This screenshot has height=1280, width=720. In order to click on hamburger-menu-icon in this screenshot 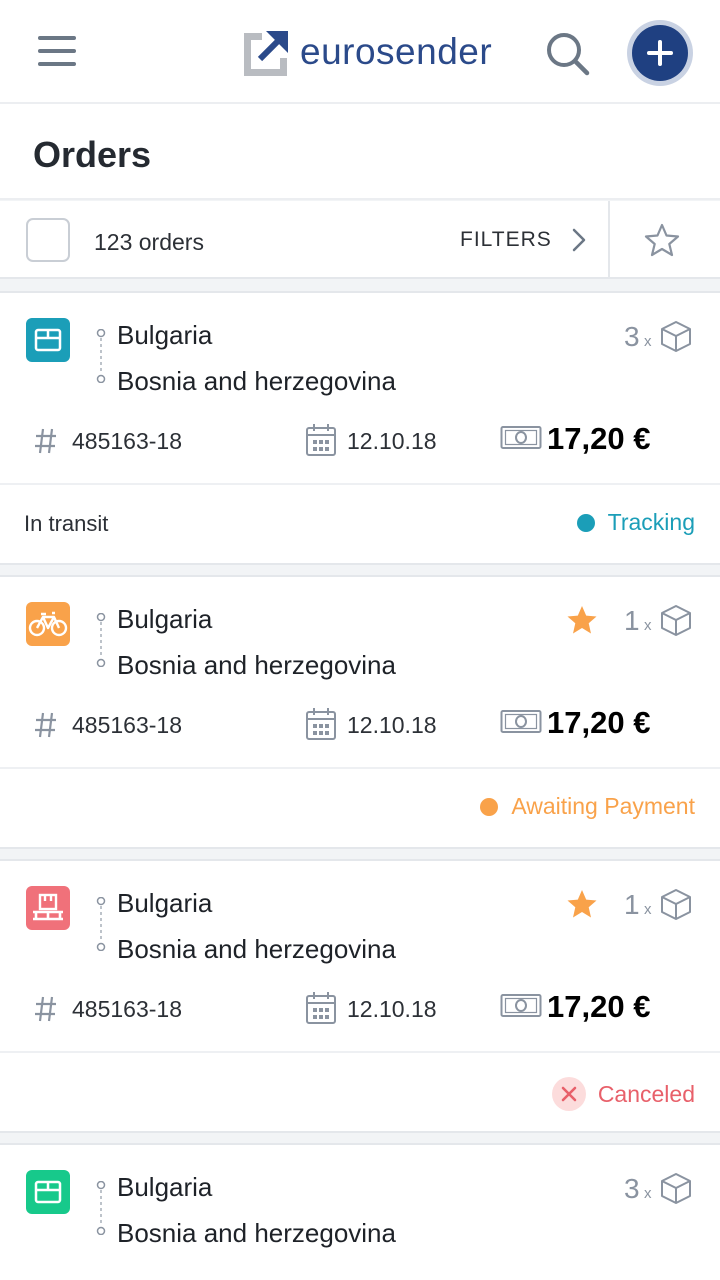, I will do `click(57, 53)`.